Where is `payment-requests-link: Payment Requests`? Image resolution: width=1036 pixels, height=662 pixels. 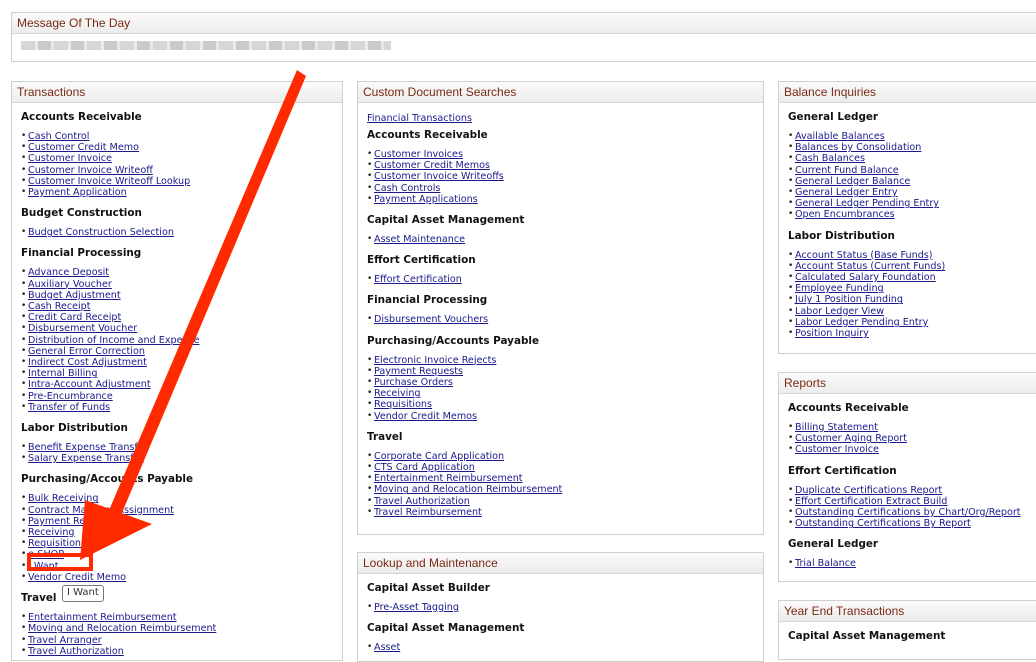
payment-requests-link: Payment Requests is located at coordinates (418, 371).